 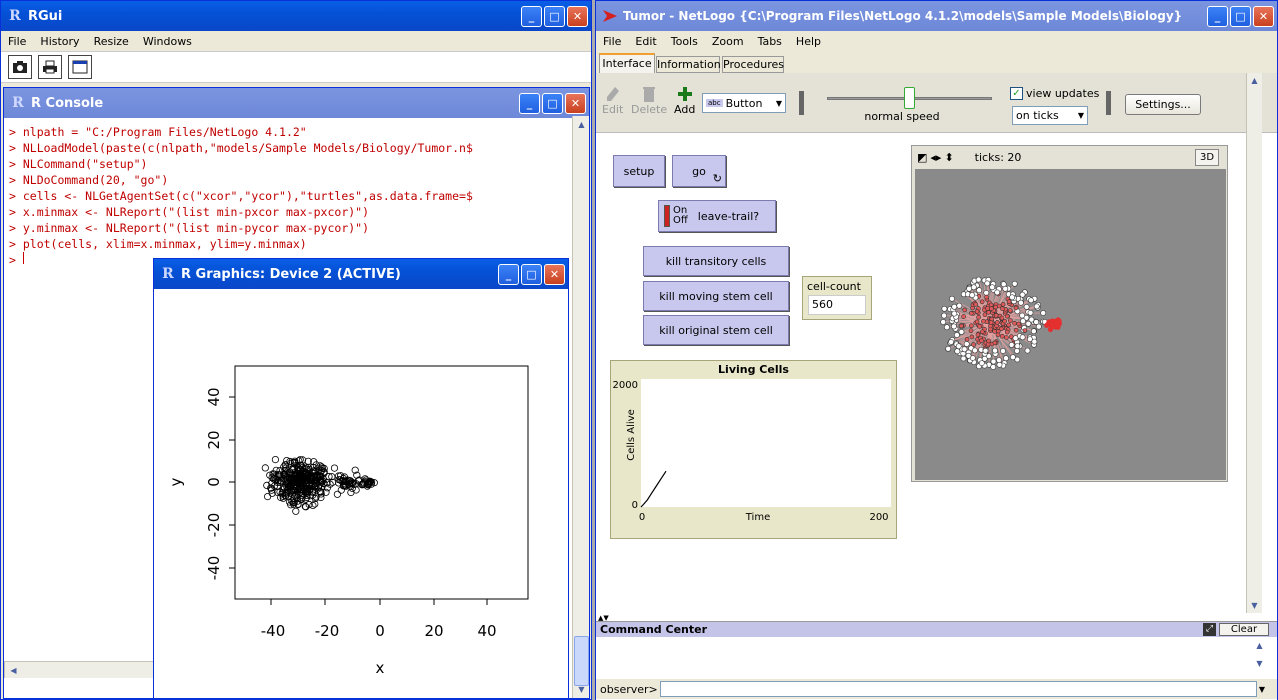 What do you see at coordinates (627, 63) in the screenshot?
I see `tab-interface: Interface` at bounding box center [627, 63].